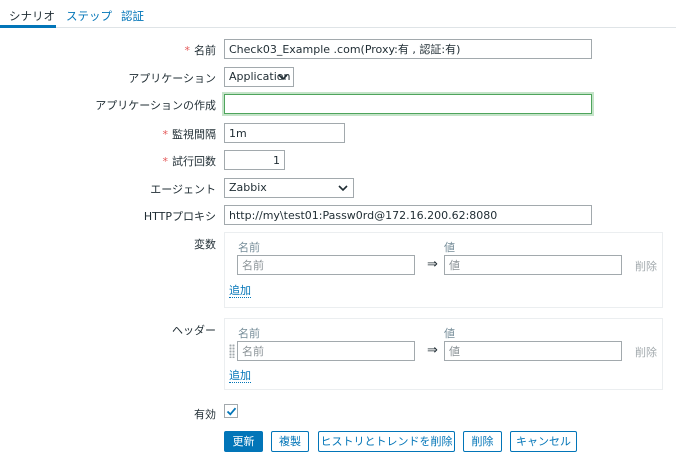  What do you see at coordinates (408, 215) in the screenshot?
I see `http-proxy-input` at bounding box center [408, 215].